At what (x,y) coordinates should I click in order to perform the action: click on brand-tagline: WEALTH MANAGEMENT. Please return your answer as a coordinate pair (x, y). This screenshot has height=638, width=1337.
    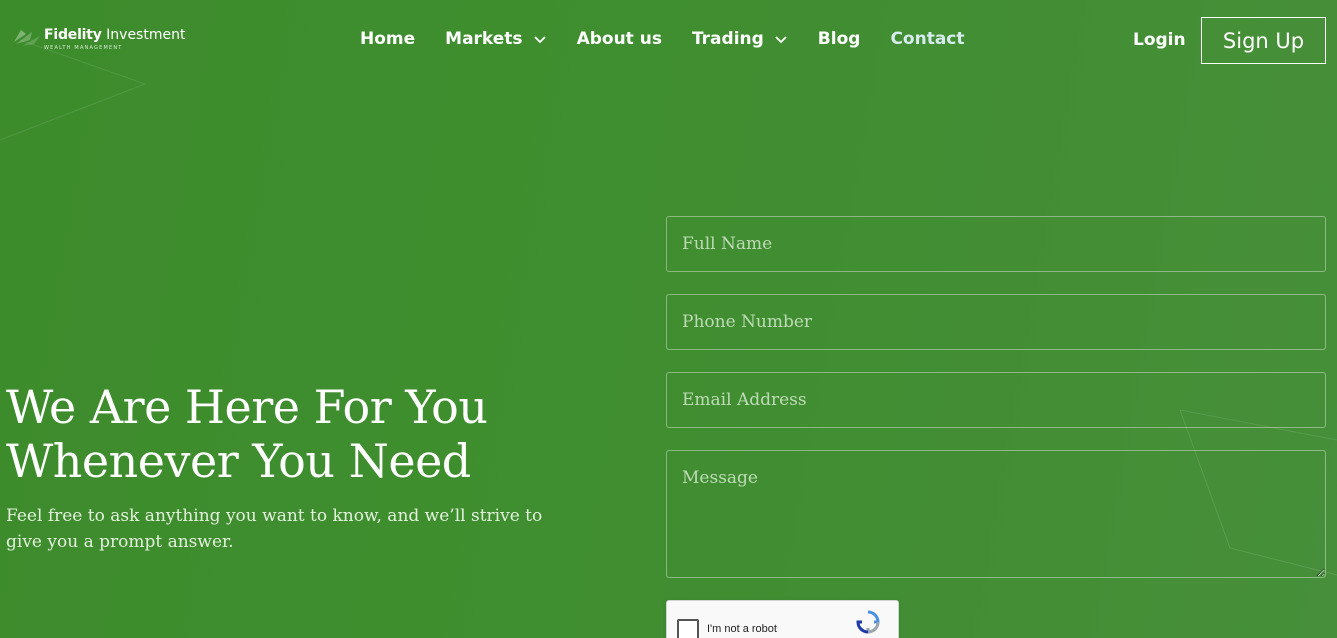
    Looking at the image, I should click on (83, 48).